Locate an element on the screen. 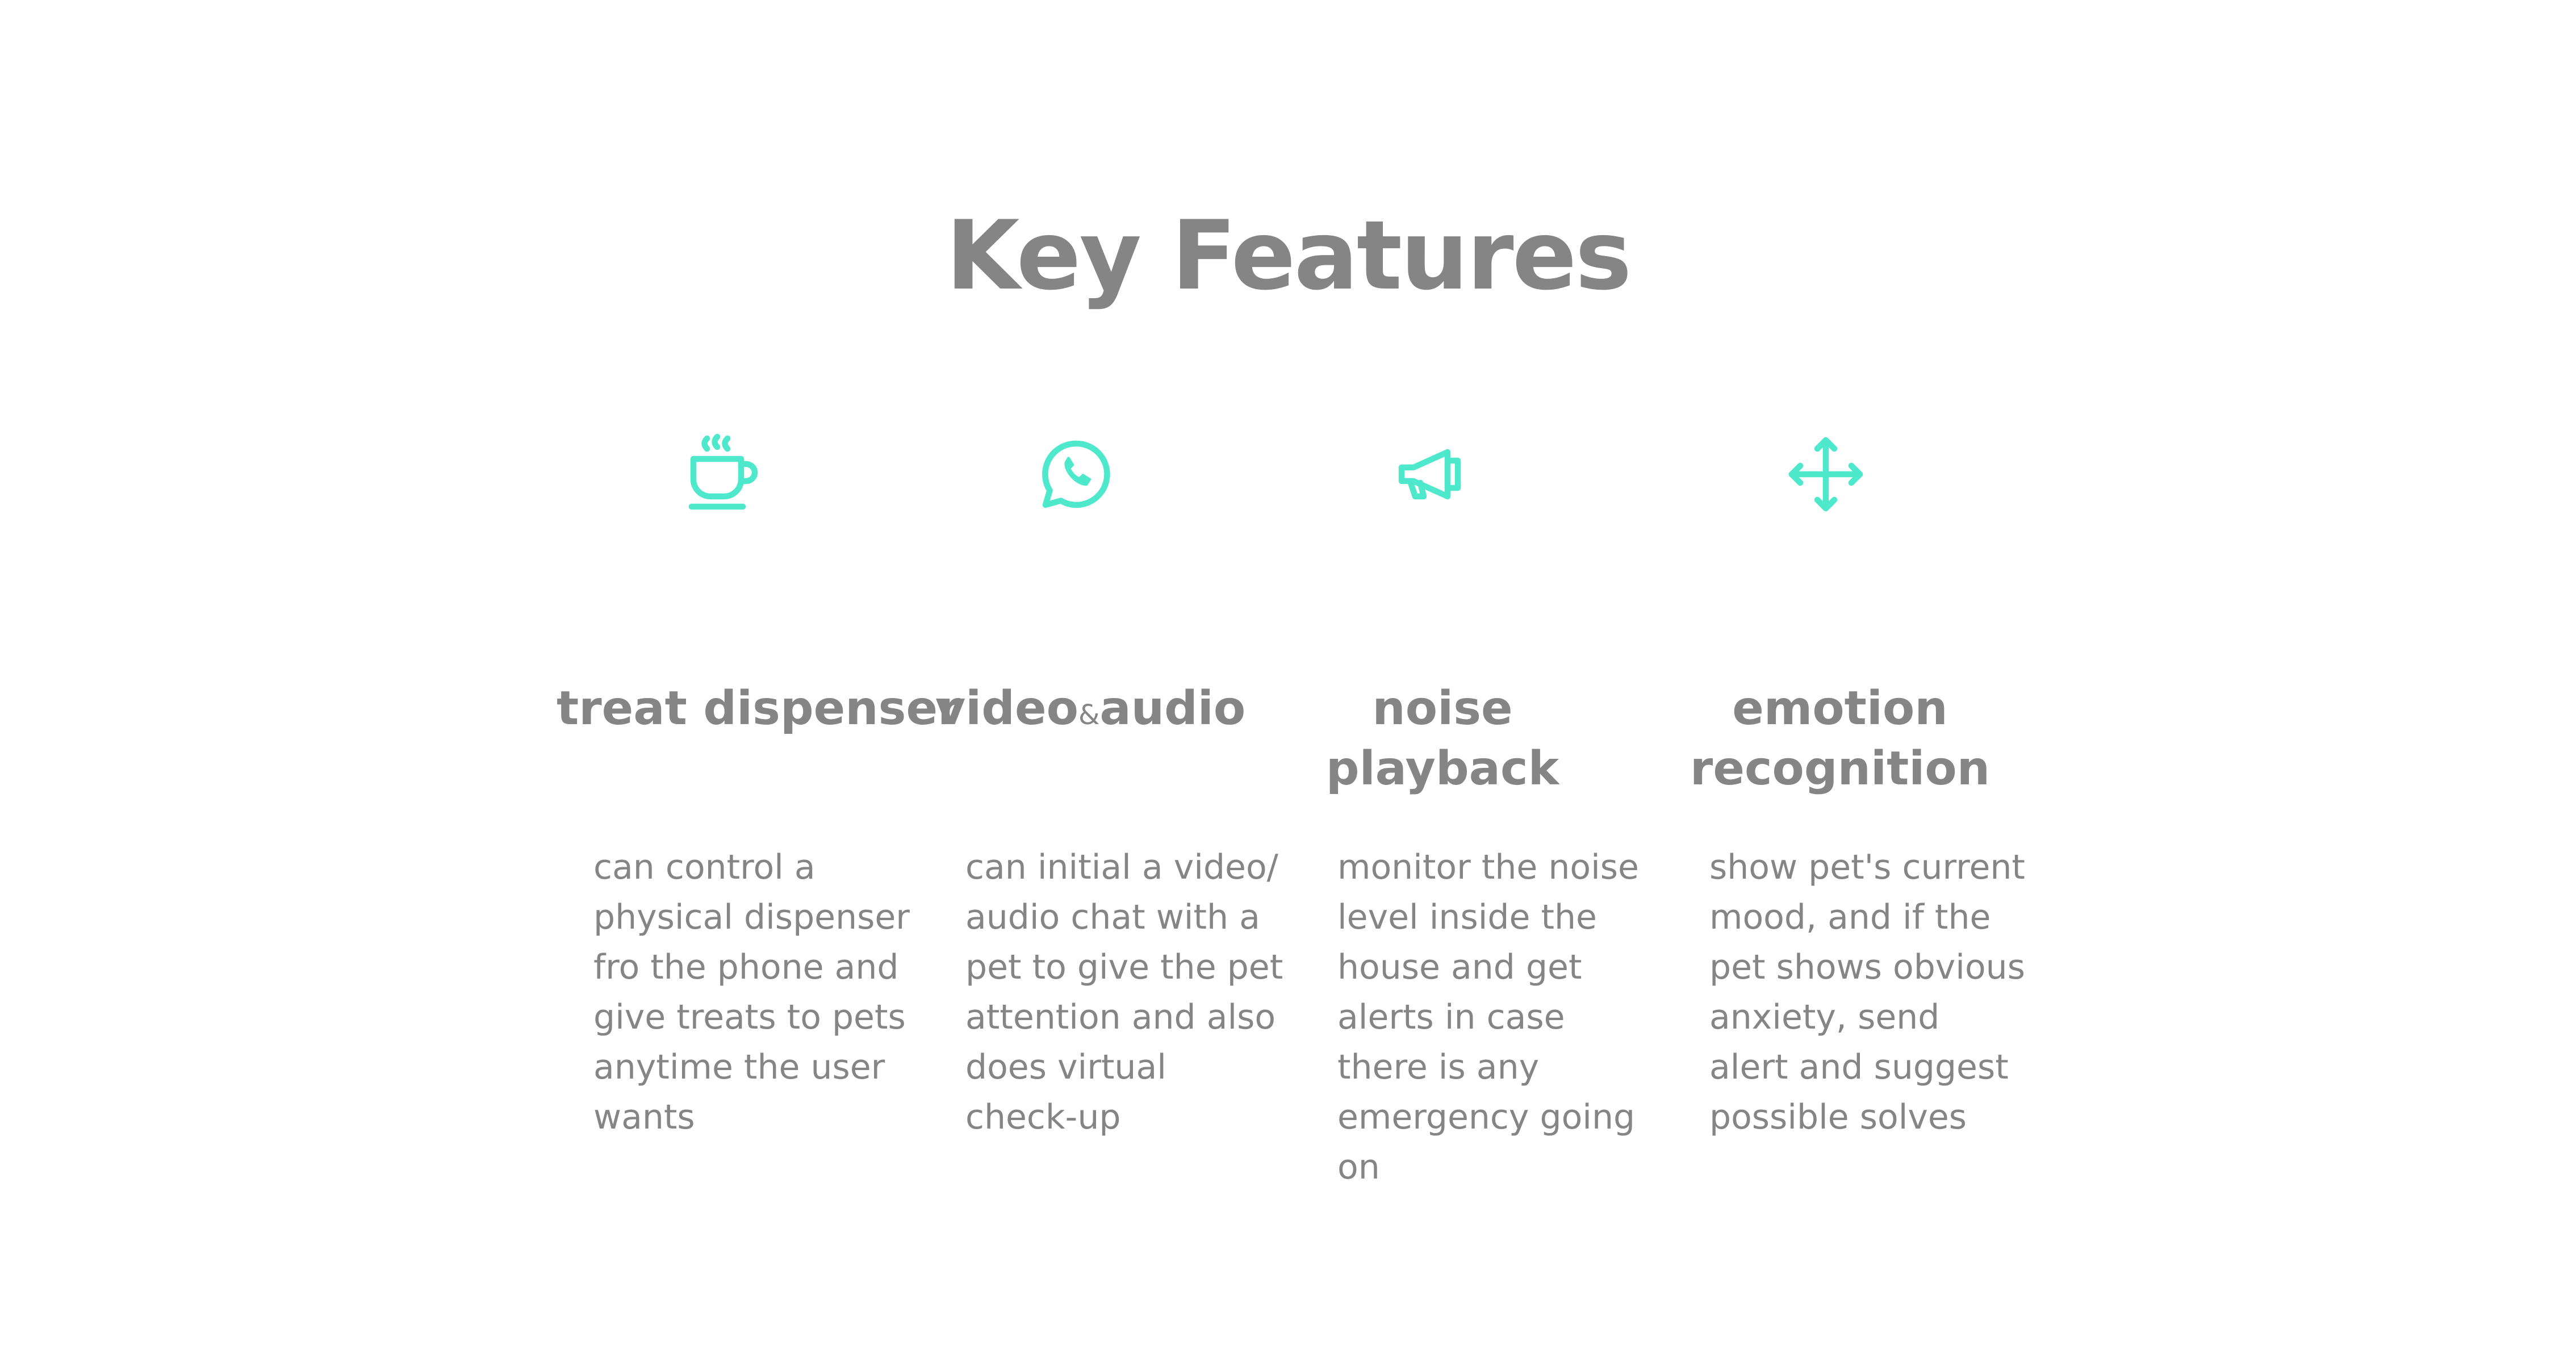 The height and width of the screenshot is (1358, 2576). page-title: Key Features is located at coordinates (1289, 255).